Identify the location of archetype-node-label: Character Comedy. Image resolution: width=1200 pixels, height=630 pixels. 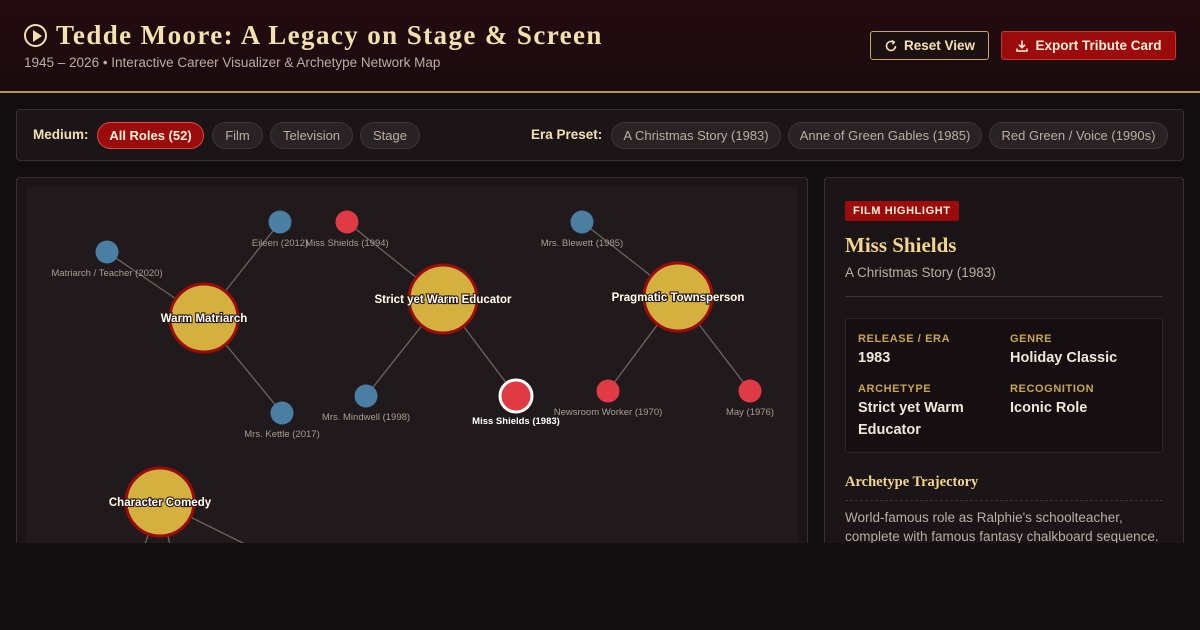
(160, 503).